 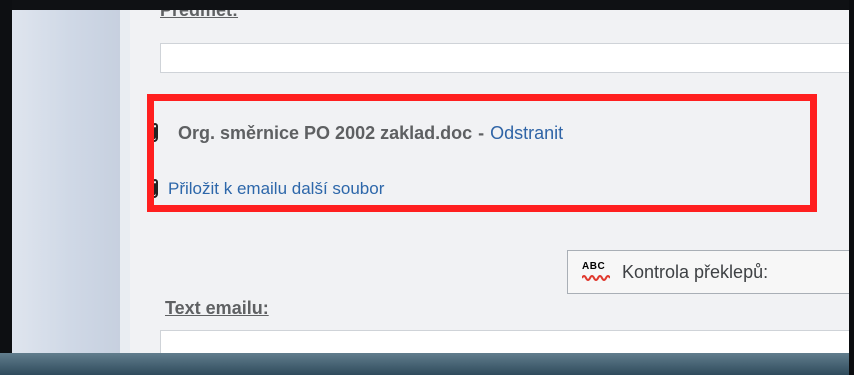 What do you see at coordinates (427, 5) in the screenshot?
I see `top-border` at bounding box center [427, 5].